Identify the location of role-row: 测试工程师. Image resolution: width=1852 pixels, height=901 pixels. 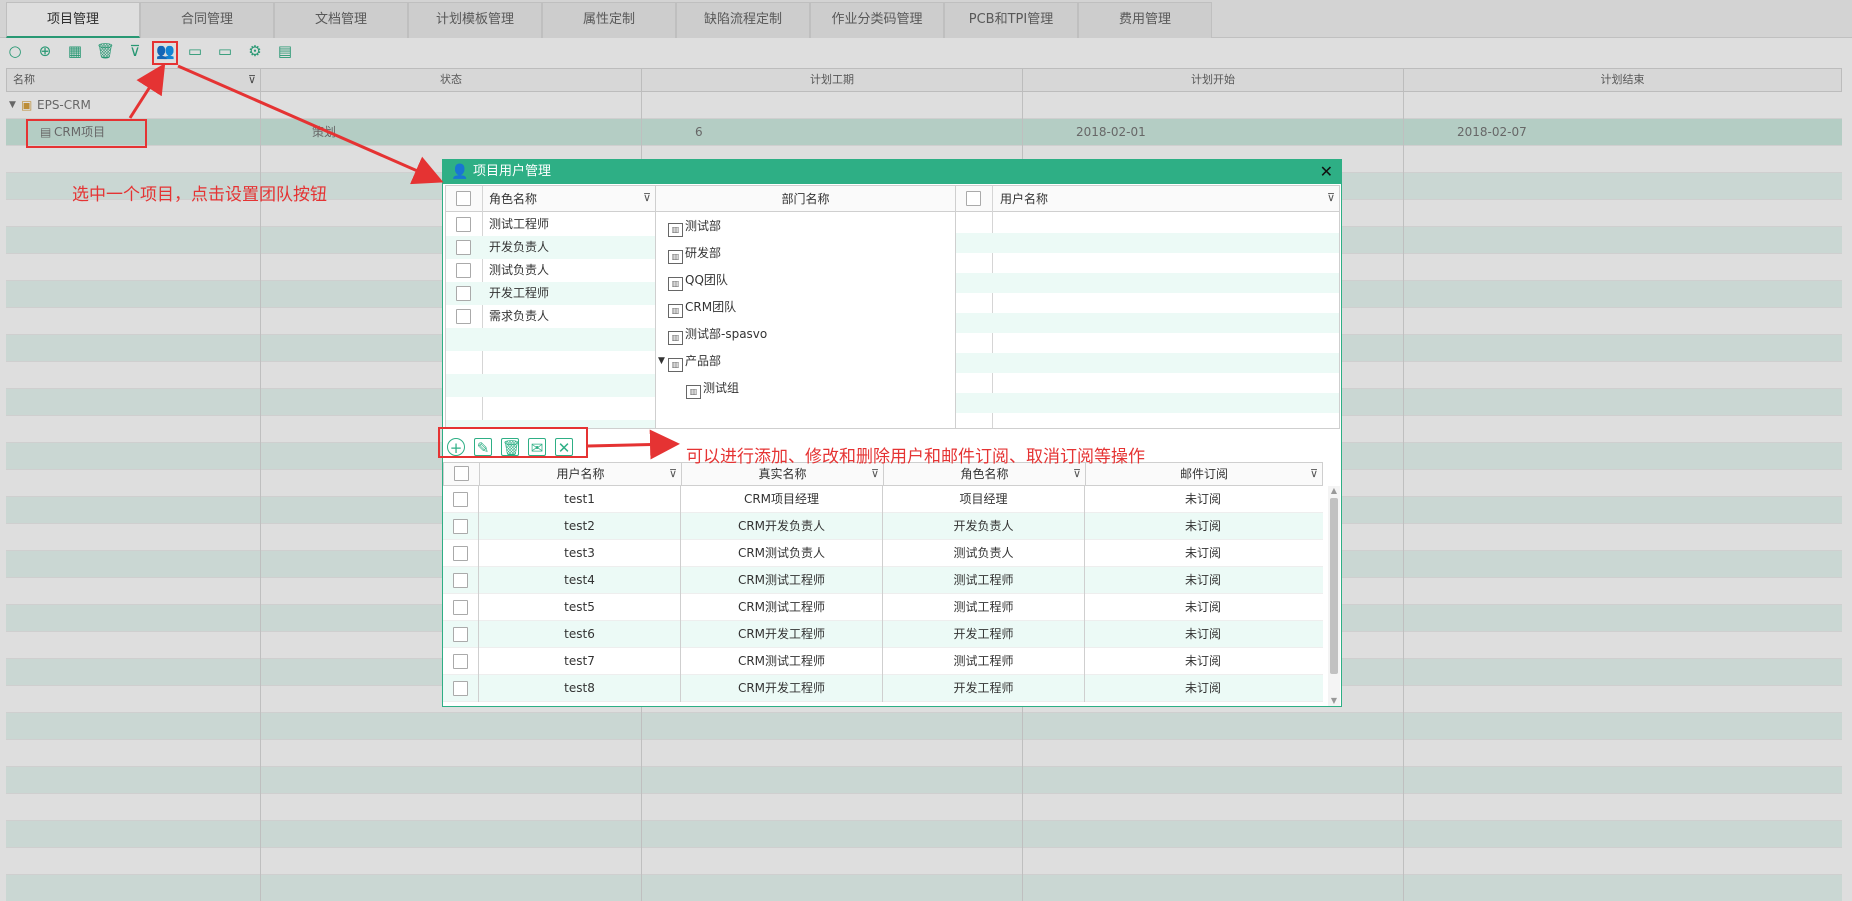
(550, 224).